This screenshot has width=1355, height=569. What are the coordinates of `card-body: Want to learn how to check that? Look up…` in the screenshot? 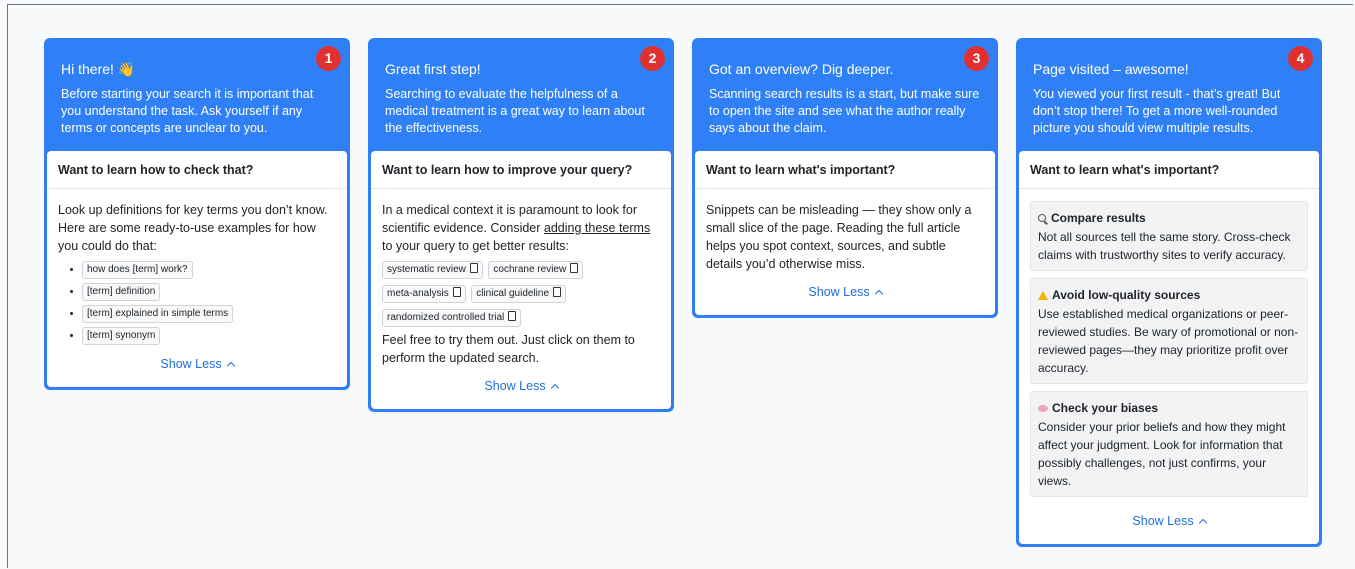 It's located at (197, 269).